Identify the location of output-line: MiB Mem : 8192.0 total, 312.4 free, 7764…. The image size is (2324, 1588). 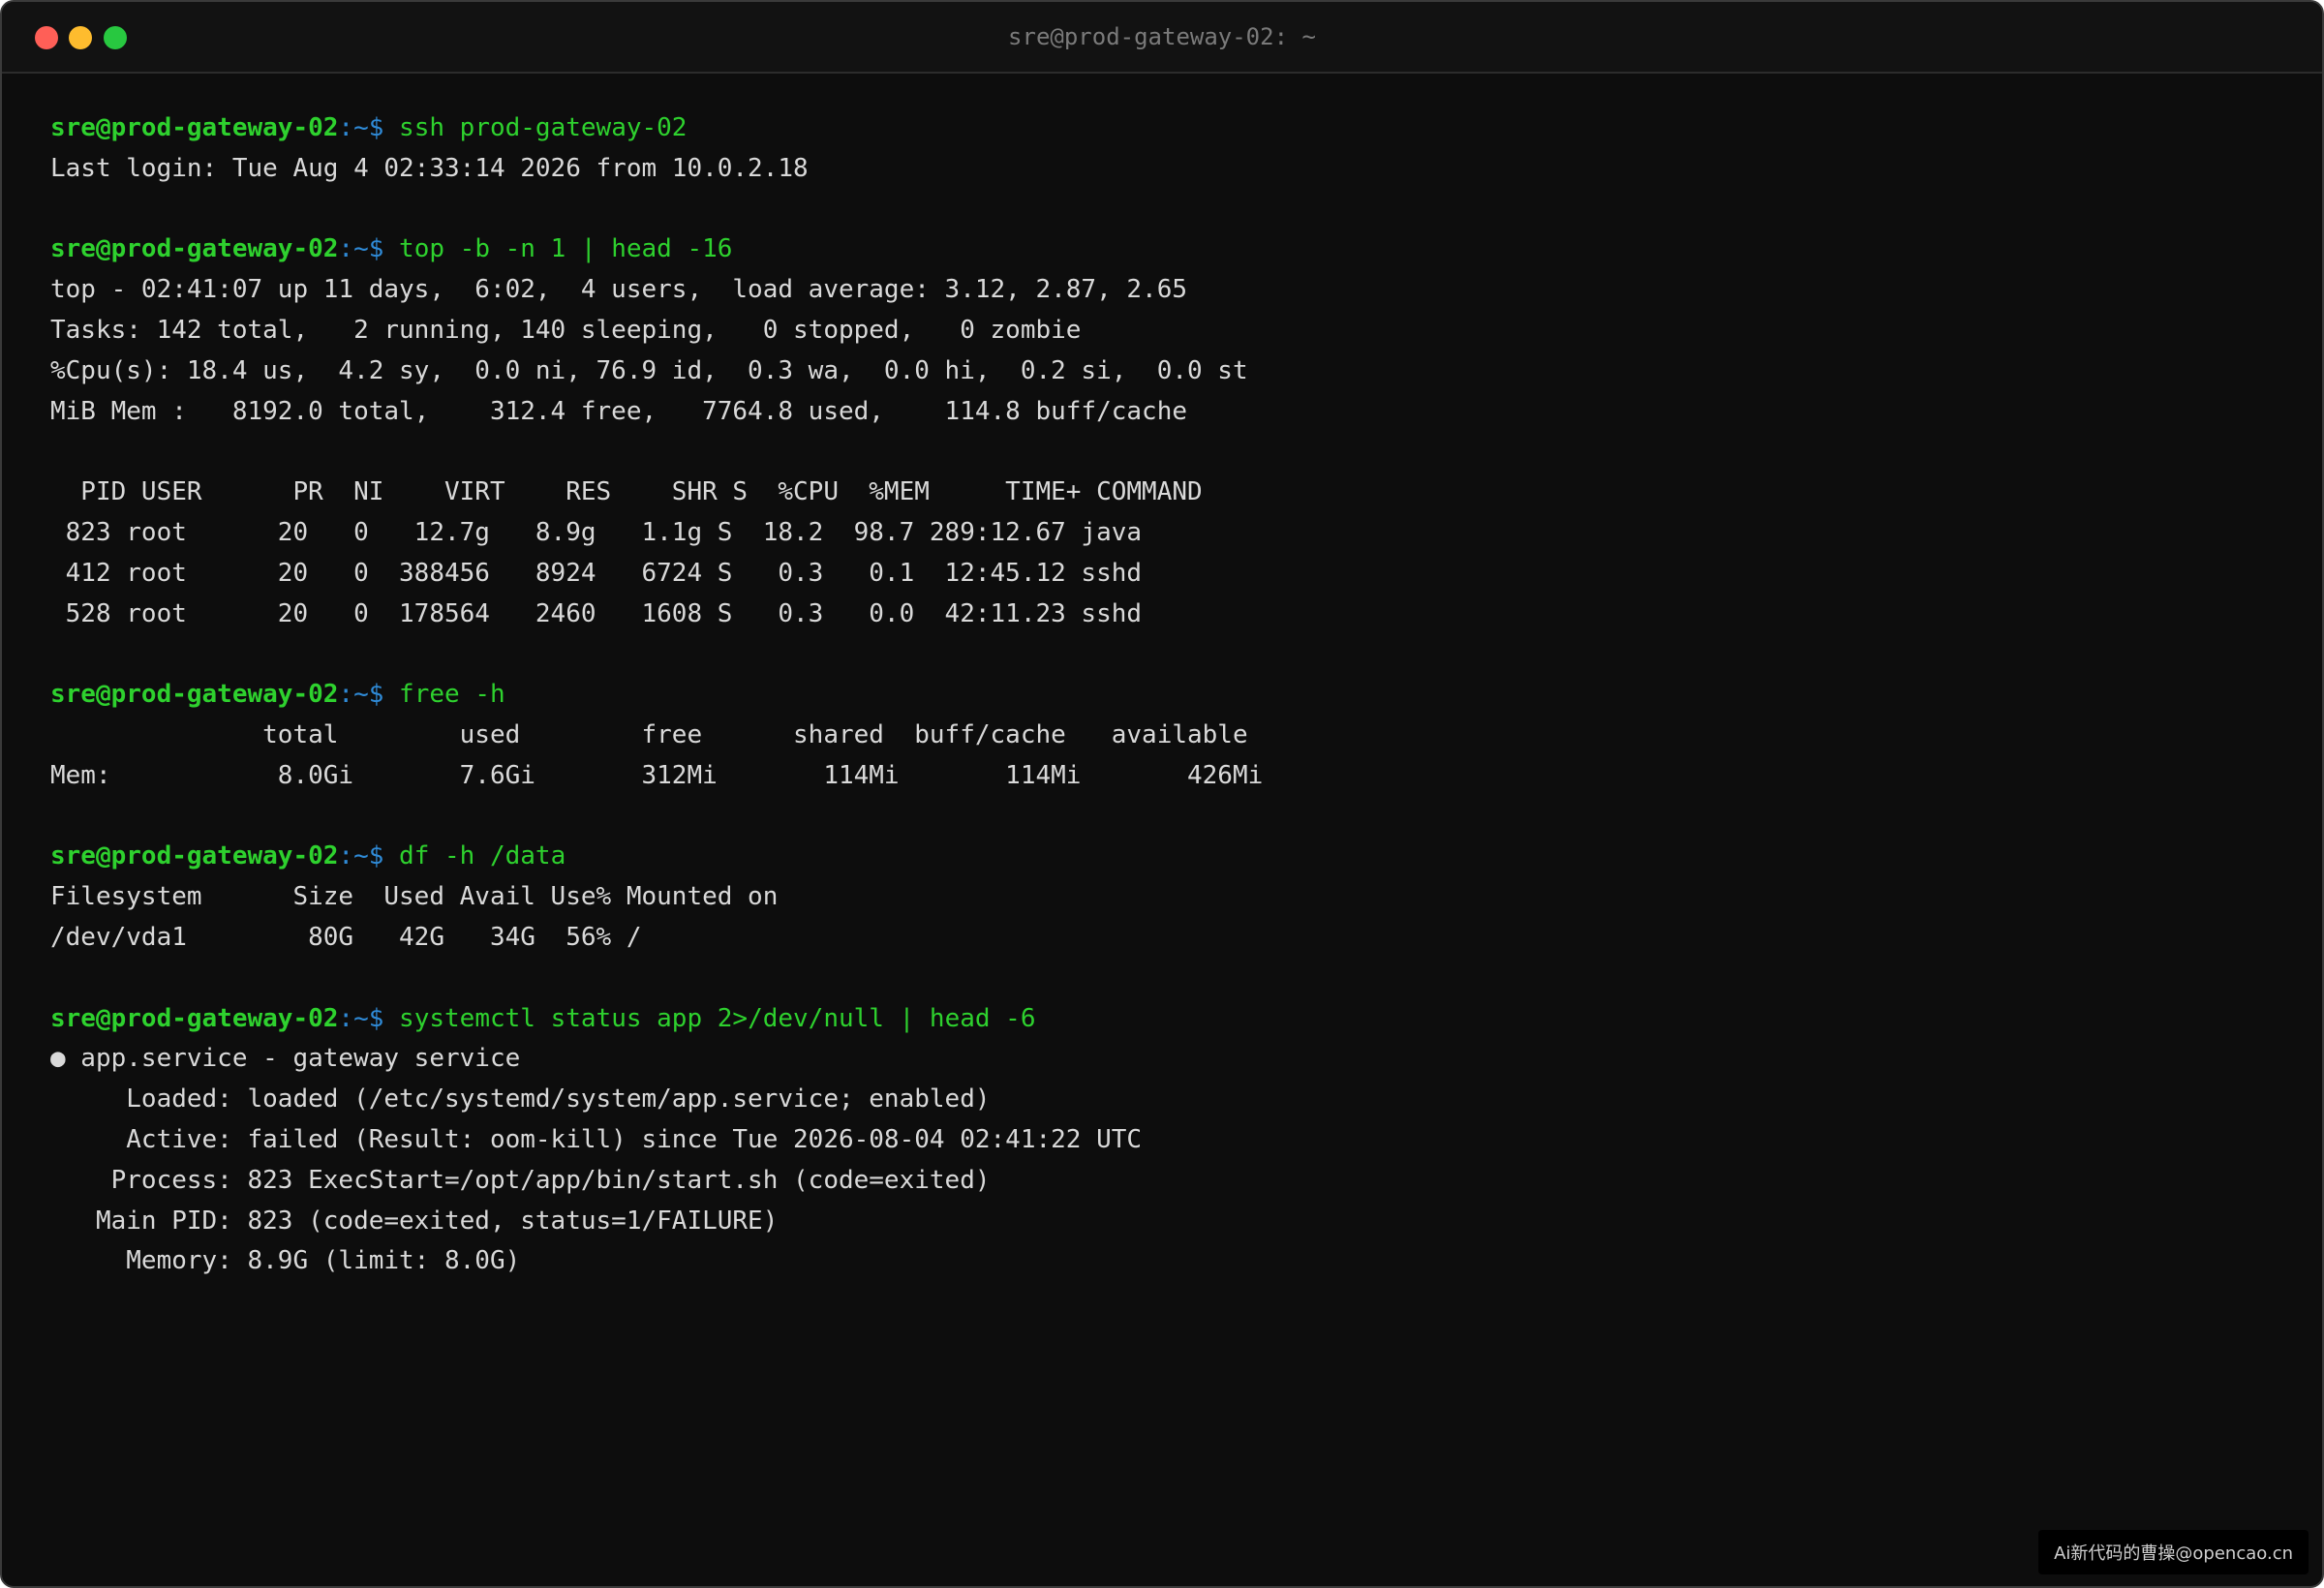
(619, 411).